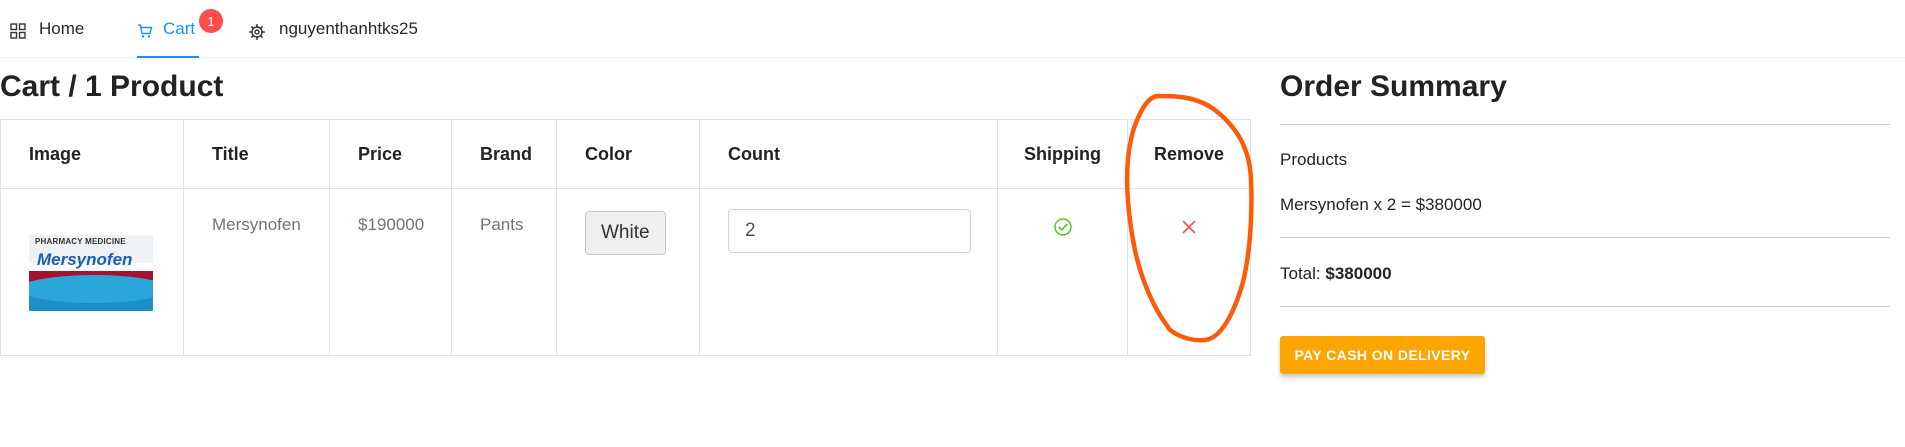  Describe the element at coordinates (848, 154) in the screenshot. I see `column-header-count: Count` at that location.